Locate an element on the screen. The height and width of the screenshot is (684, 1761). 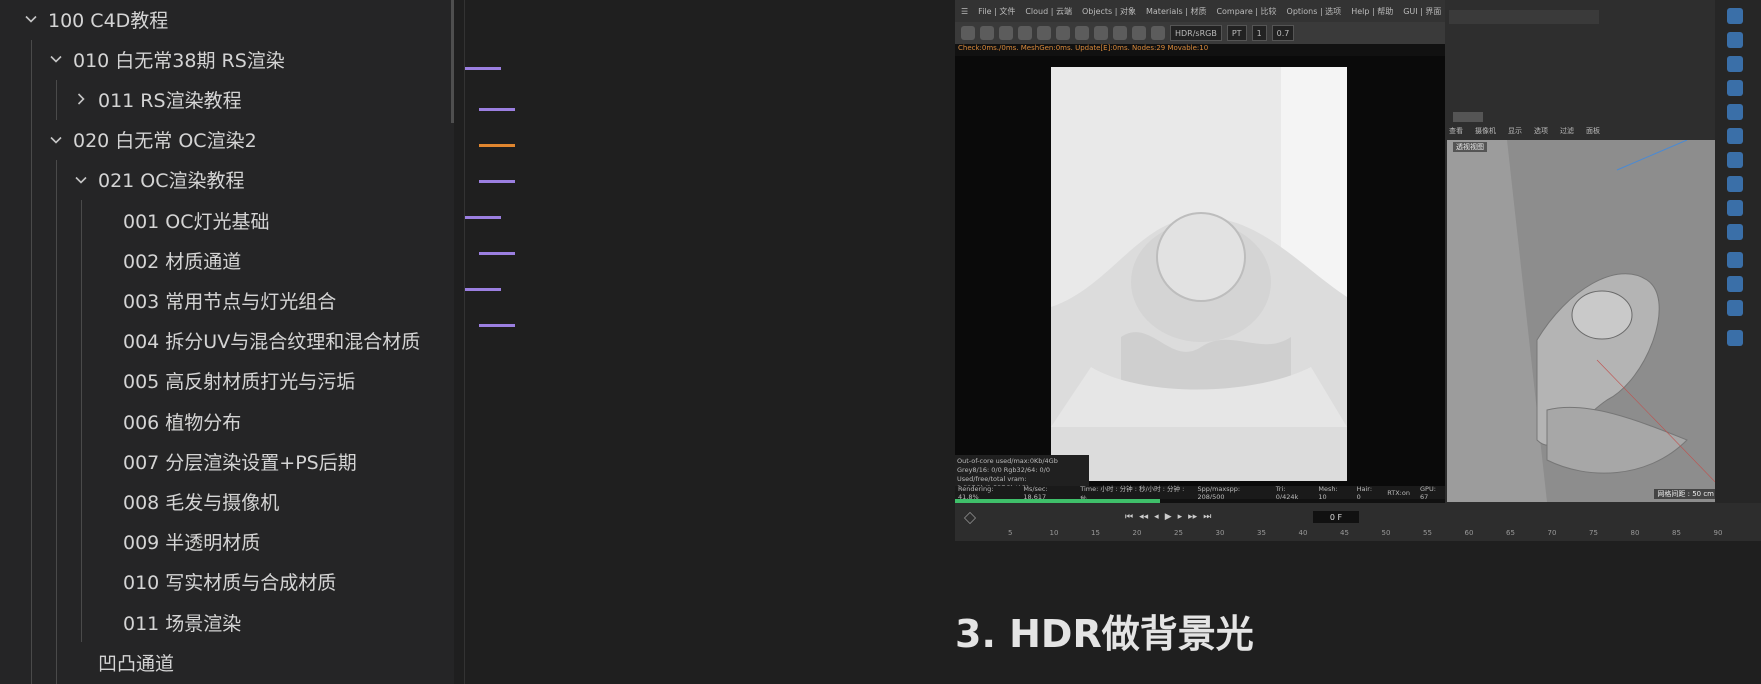
viewport: 透视视图 网格间距 : 50 cm is located at coordinates (1585, 321).